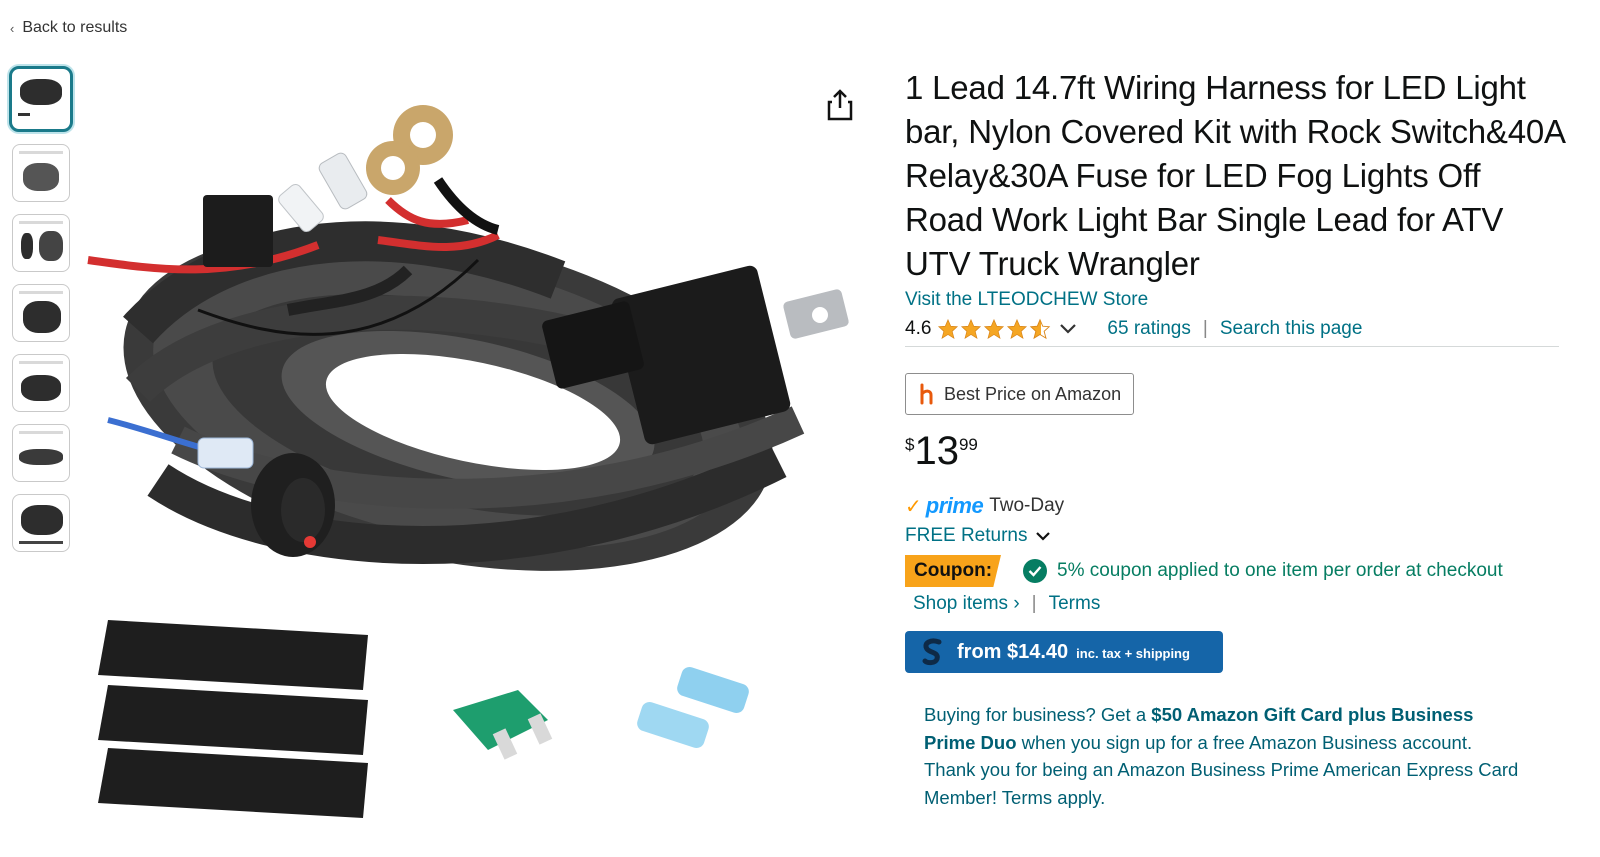  I want to click on free-returns-link: FREE Returns, so click(1235, 536).